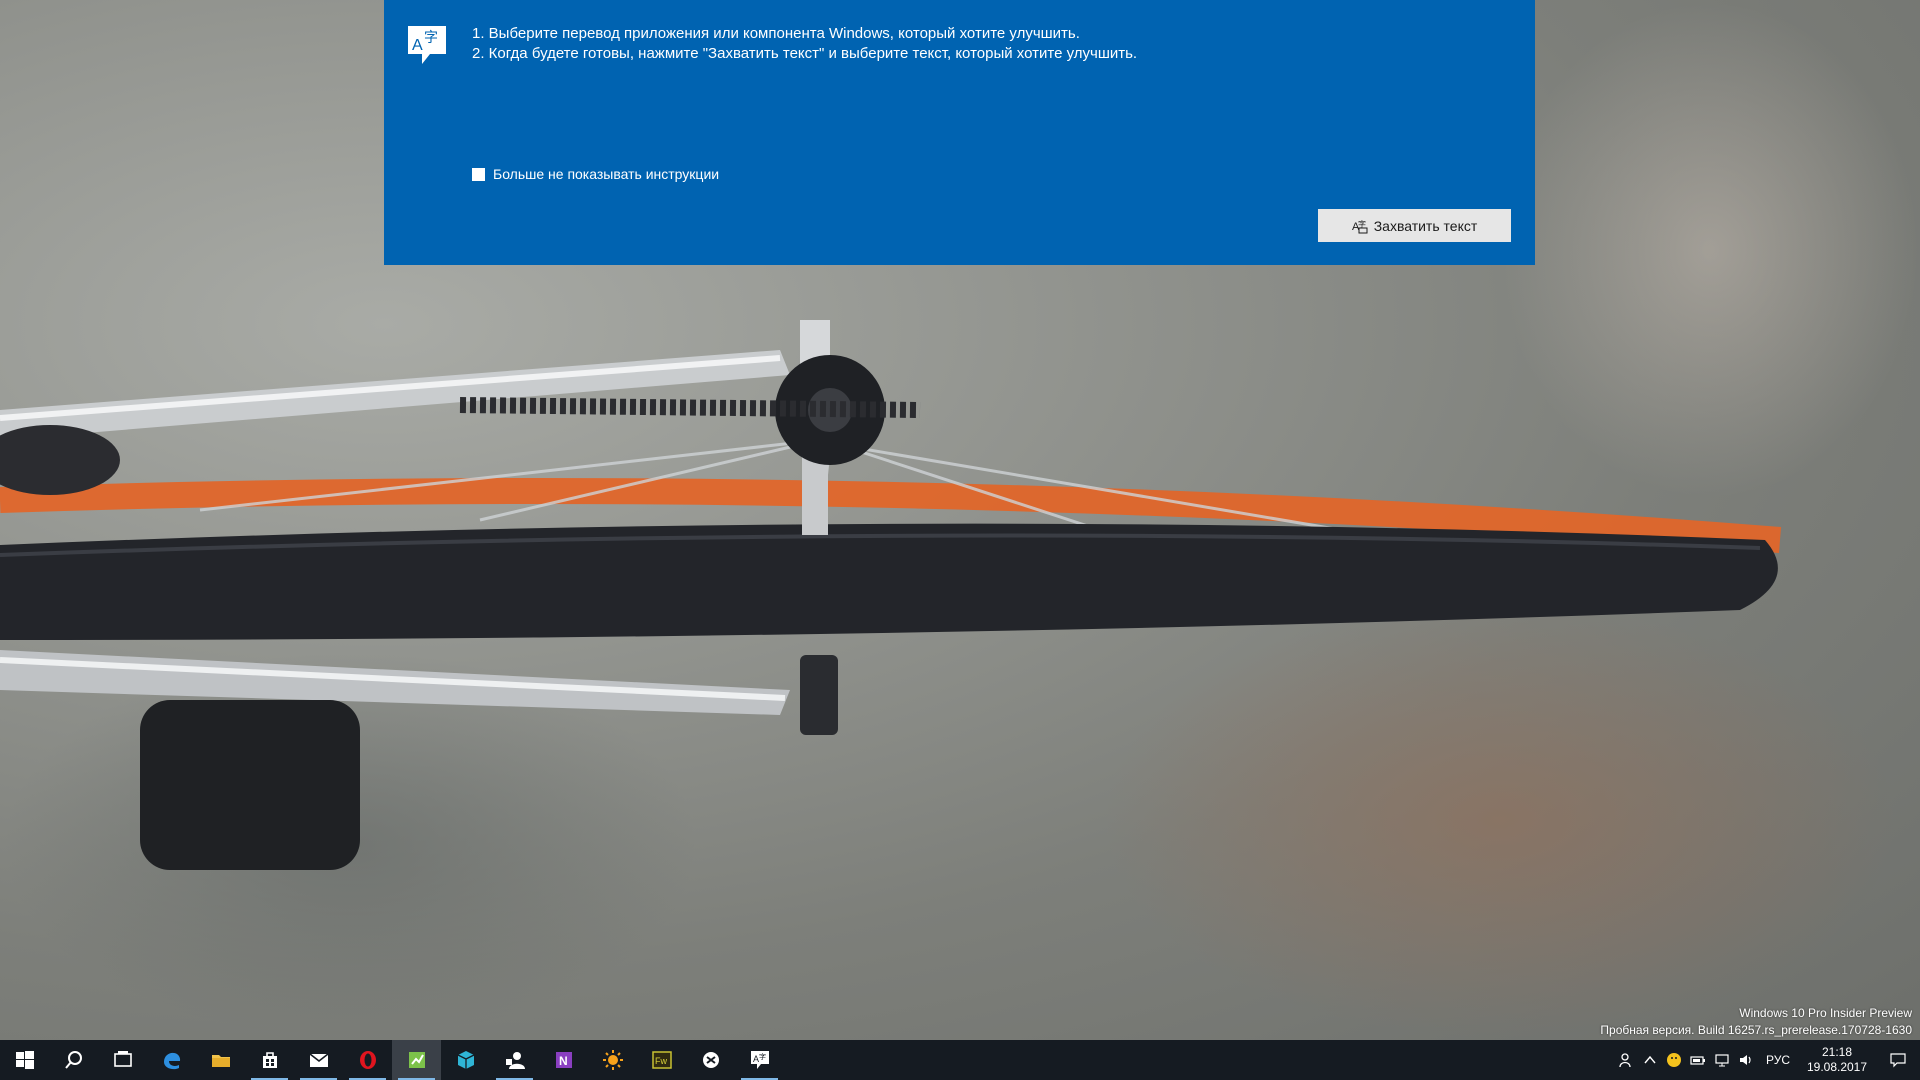 Image resolution: width=1920 pixels, height=1080 pixels. I want to click on taskbar-app-opera, so click(367, 1060).